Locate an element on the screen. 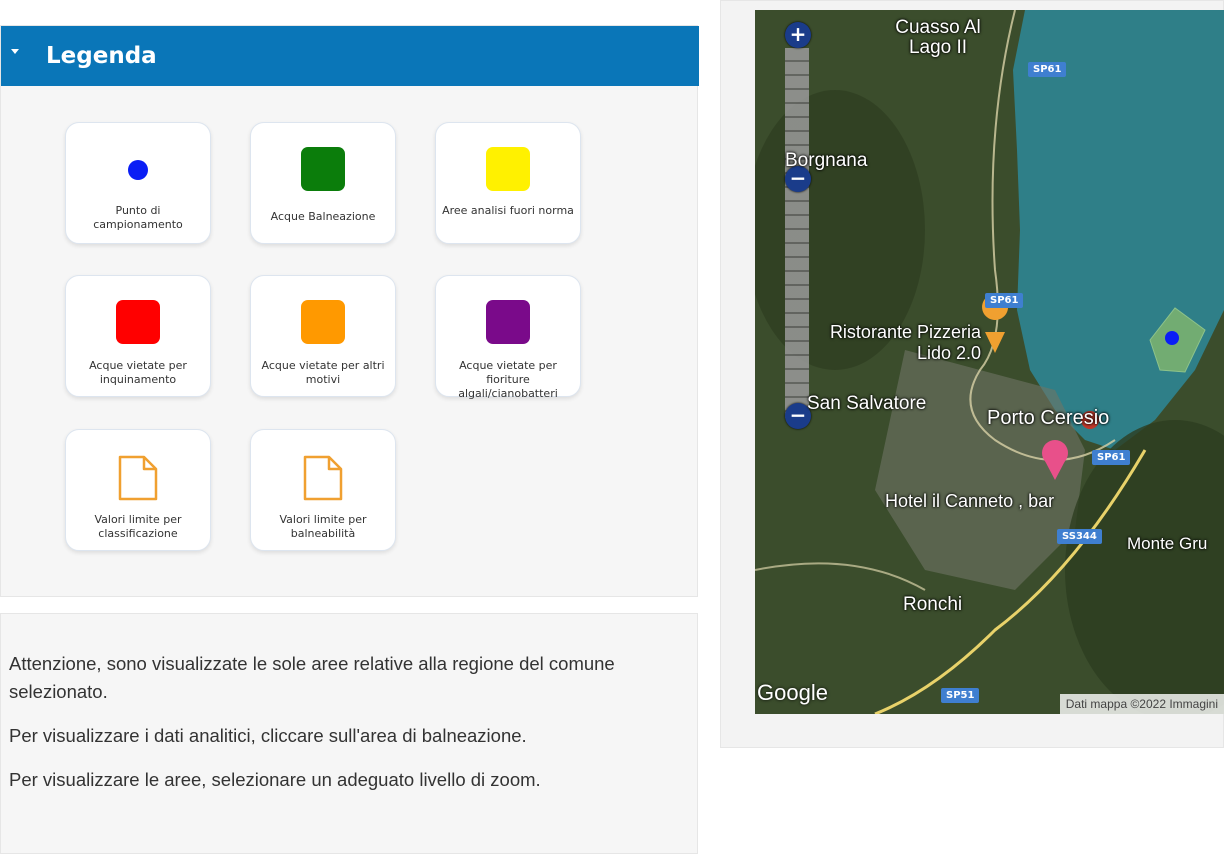 This screenshot has width=1224, height=854. legend-item-out-of-norm: Aree analisi fuori norma is located at coordinates (508, 183).